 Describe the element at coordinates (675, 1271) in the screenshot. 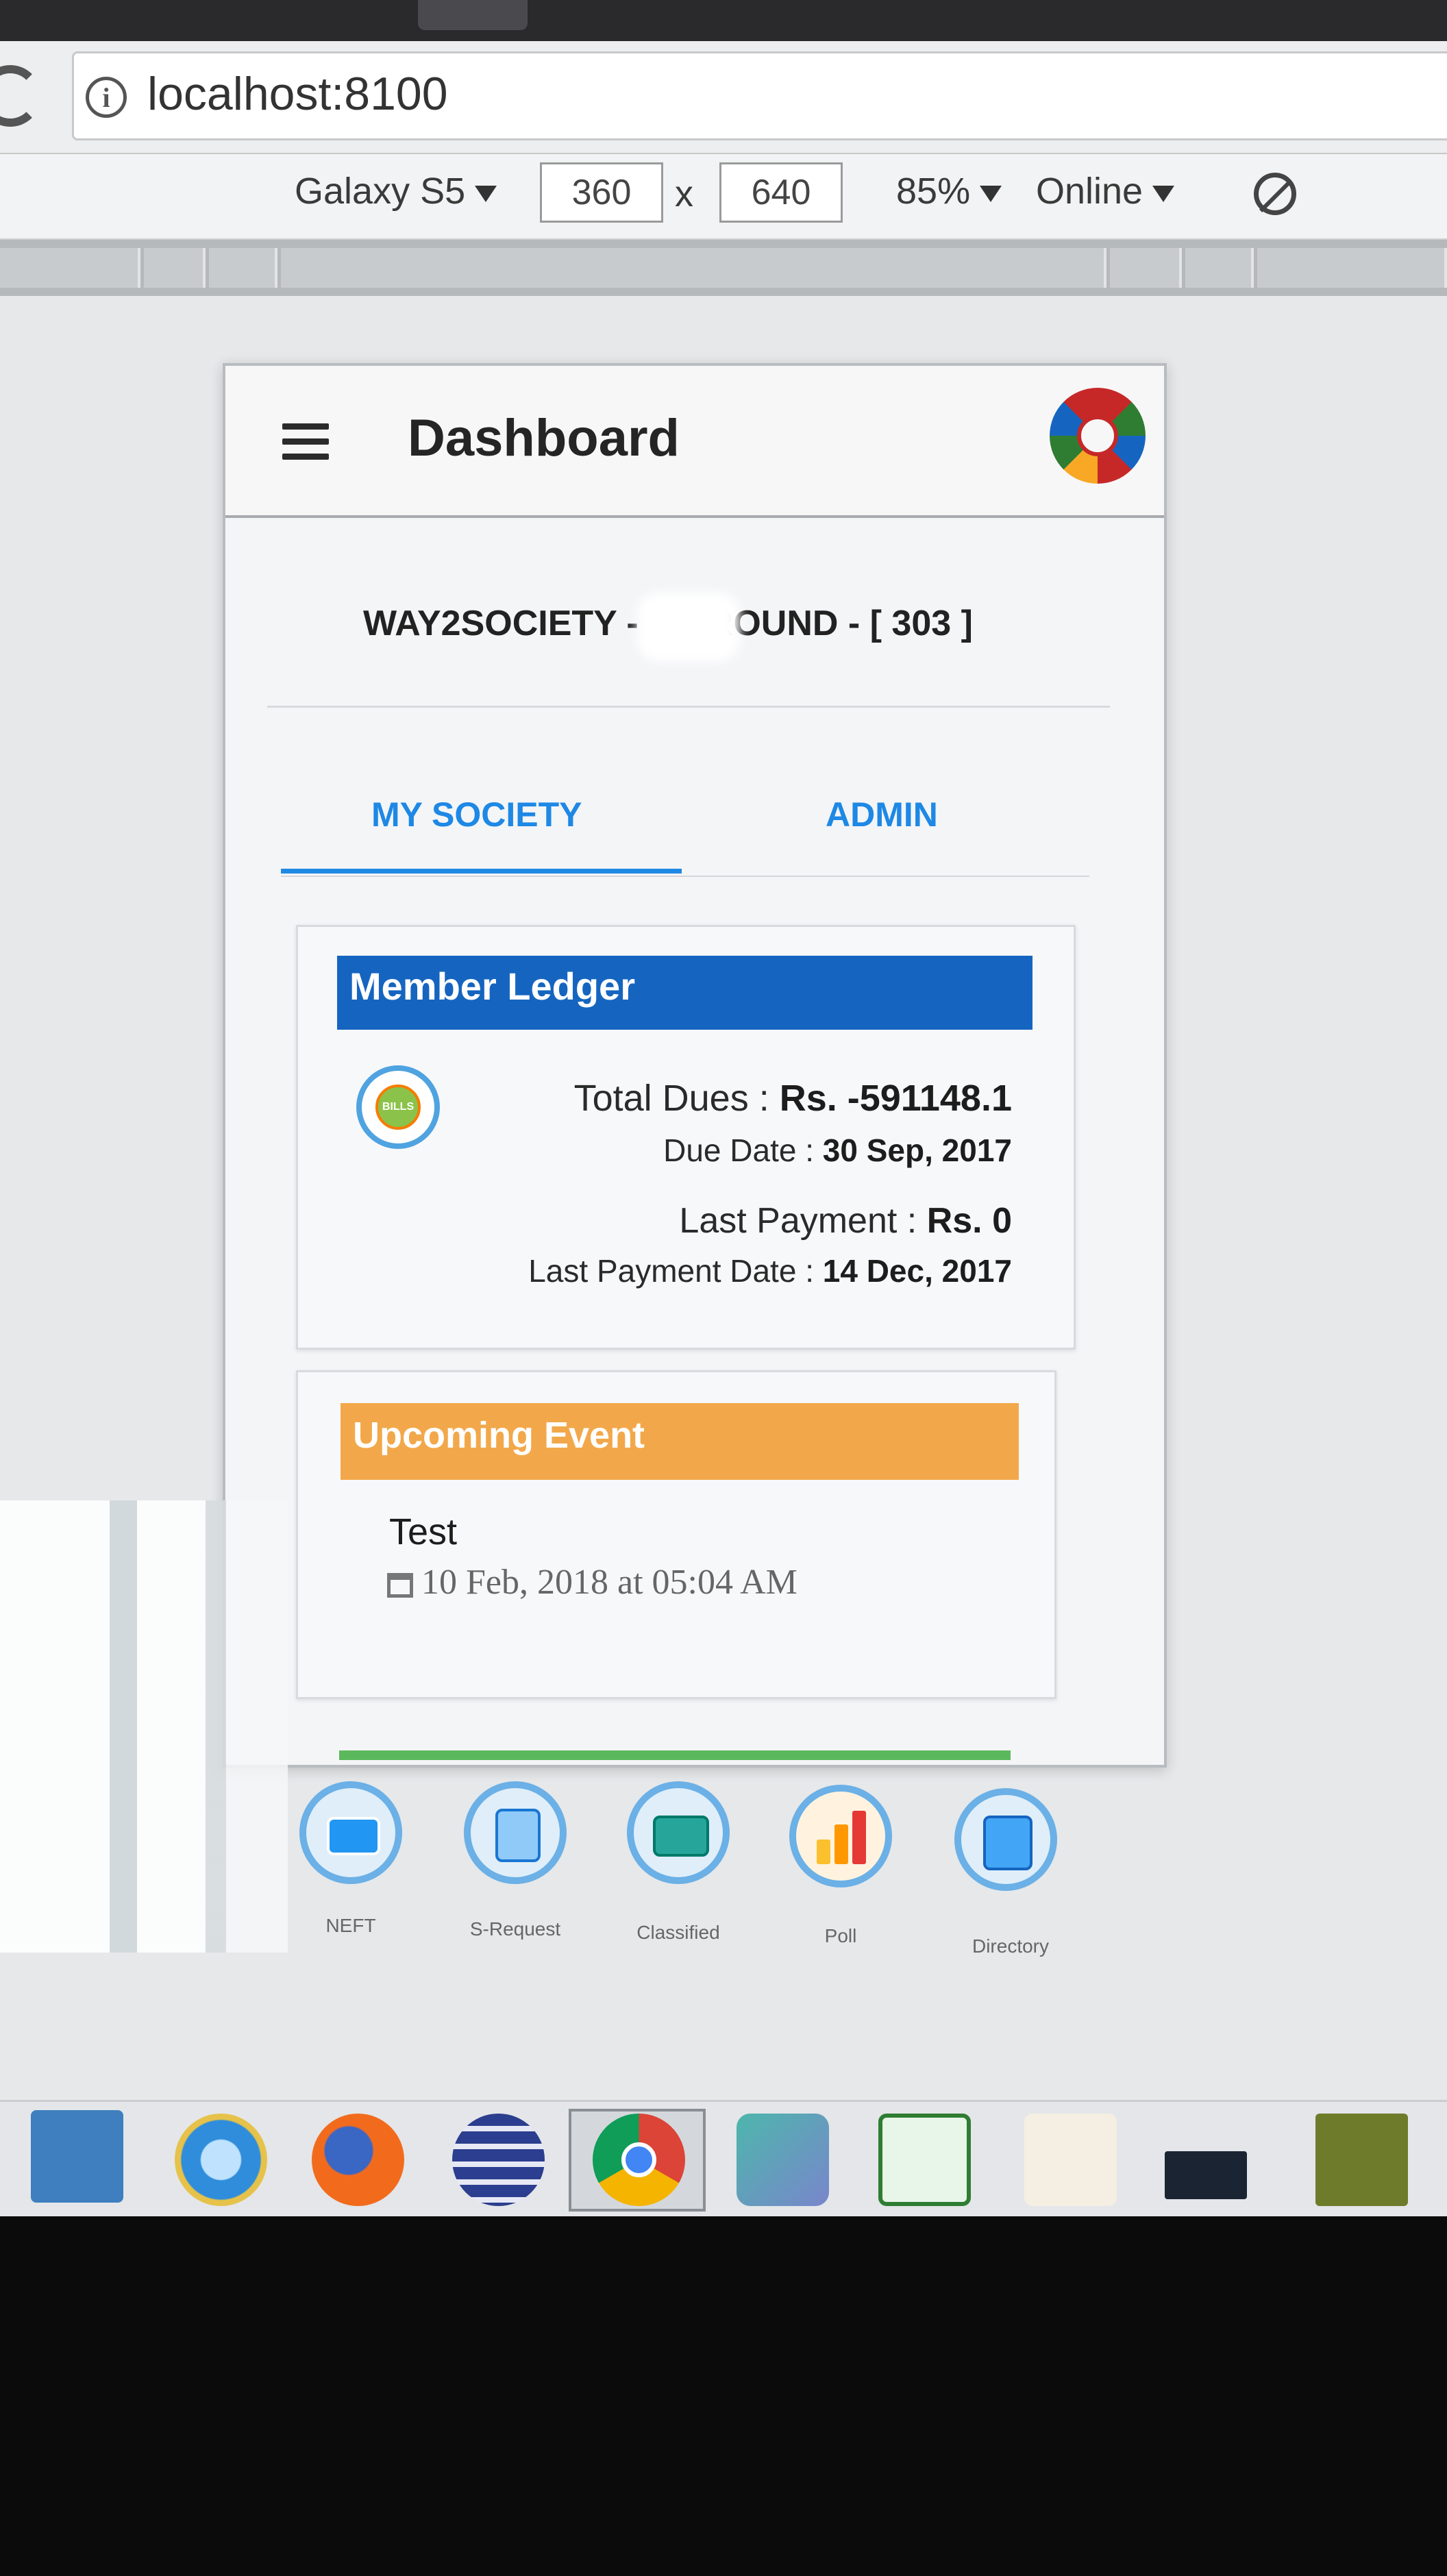

I see `last-payment-date-label: Last Payment Date :` at that location.